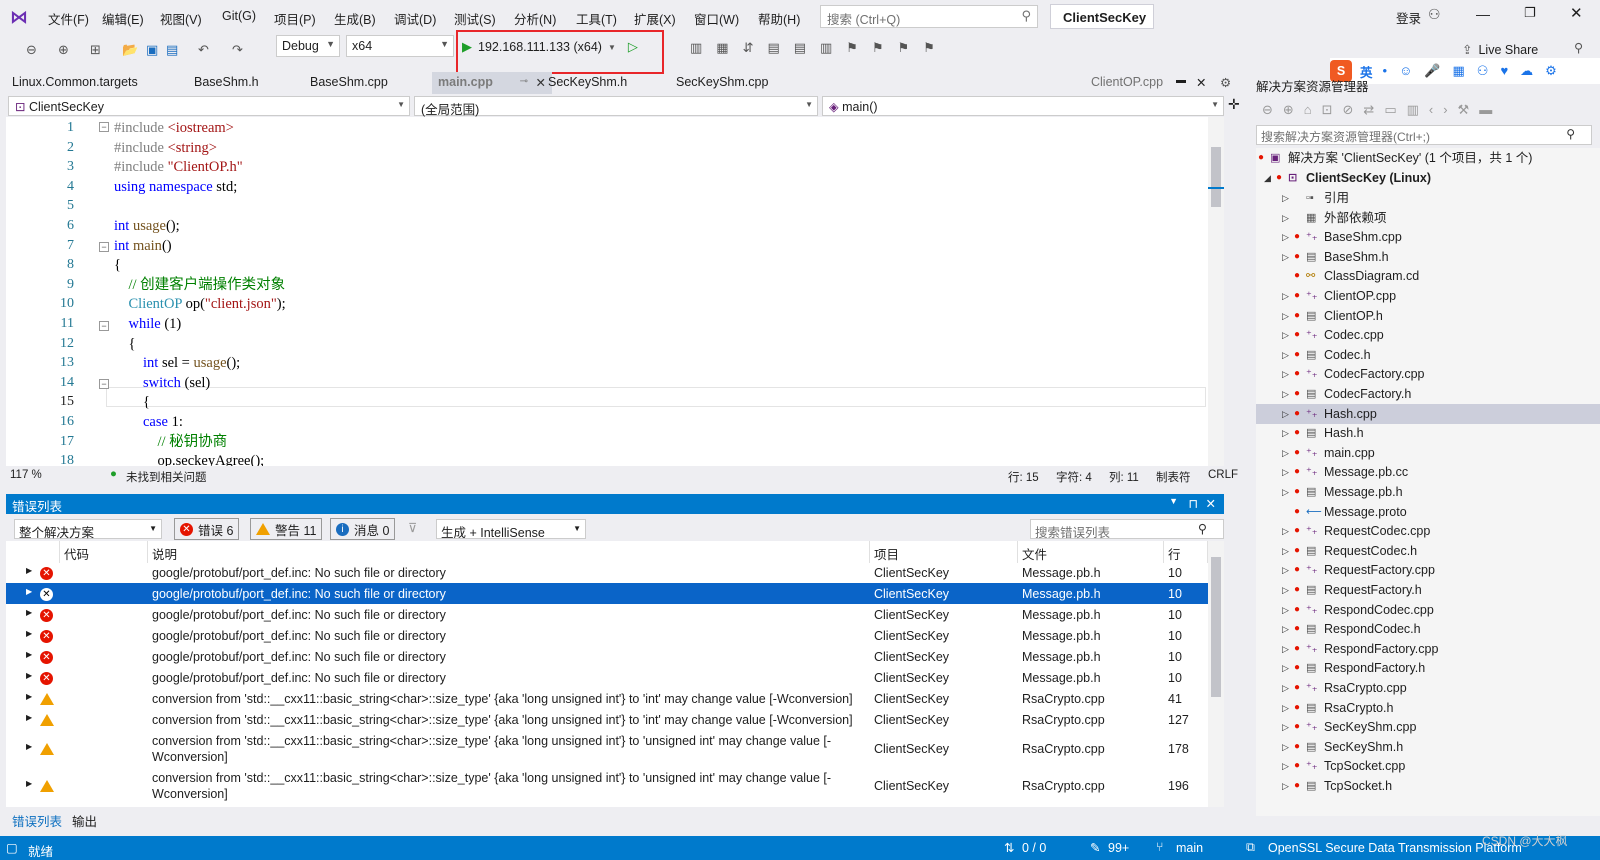  What do you see at coordinates (31, 50) in the screenshot?
I see `back-icon: ⊖` at bounding box center [31, 50].